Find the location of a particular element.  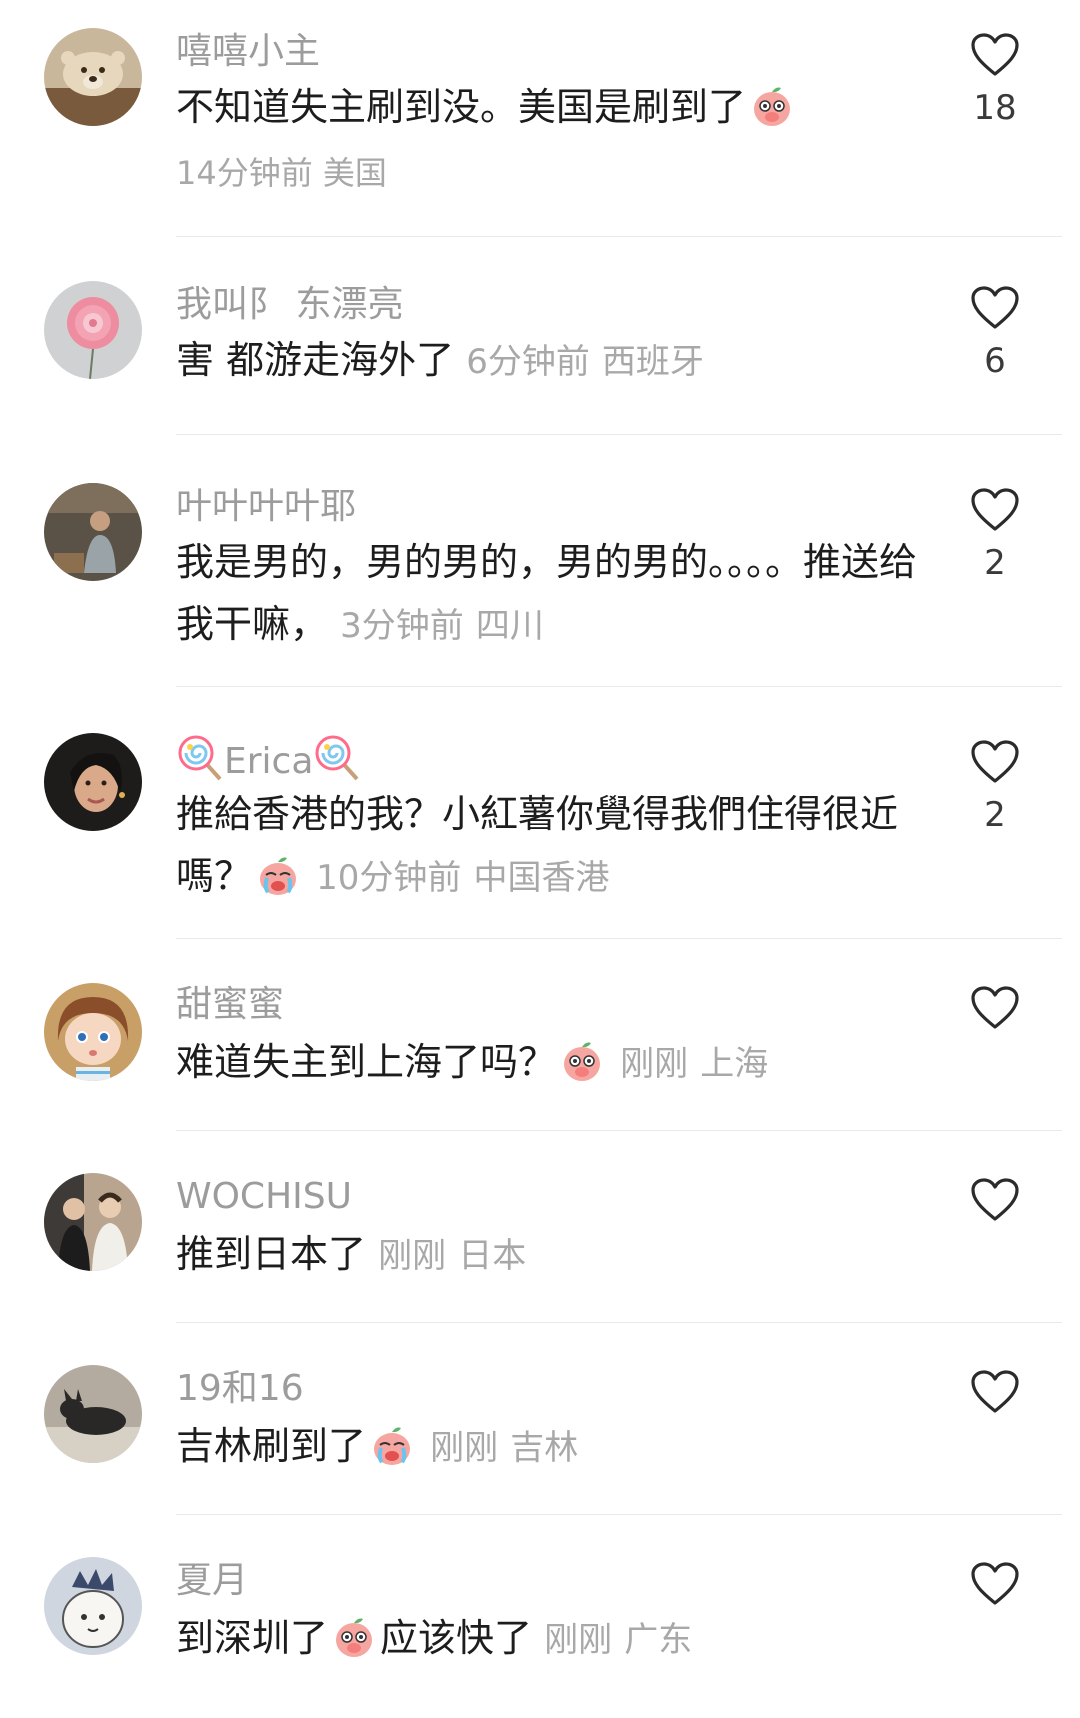

woman-avatar-icon is located at coordinates (93, 782).